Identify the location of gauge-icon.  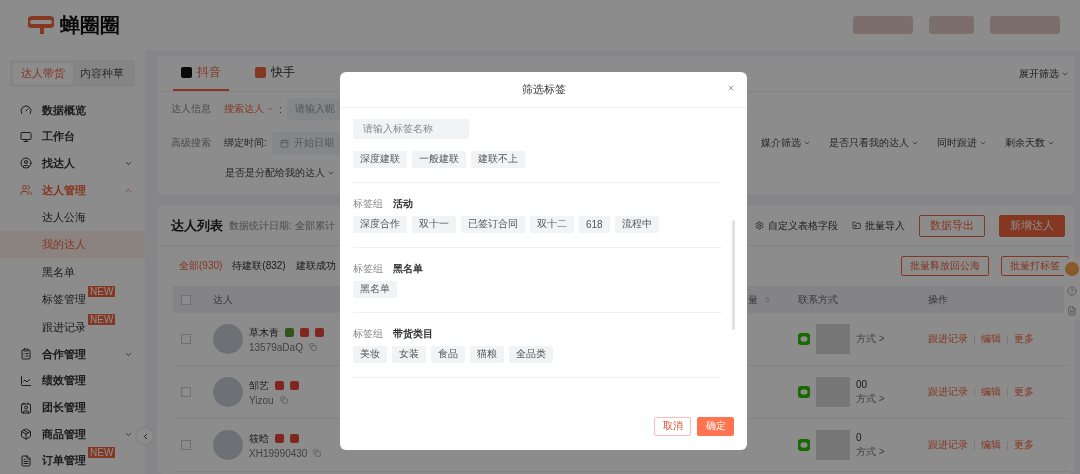
(26, 110).